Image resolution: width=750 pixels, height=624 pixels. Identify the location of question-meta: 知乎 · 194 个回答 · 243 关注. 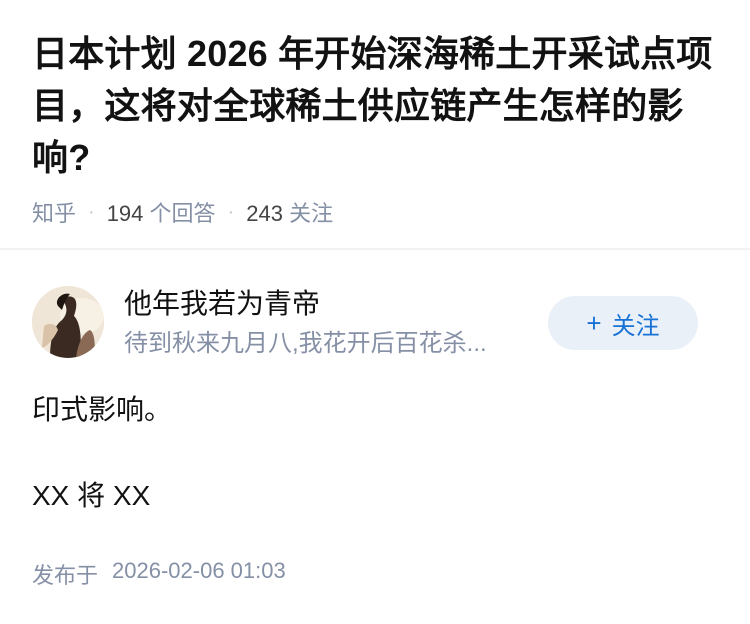
(182, 212).